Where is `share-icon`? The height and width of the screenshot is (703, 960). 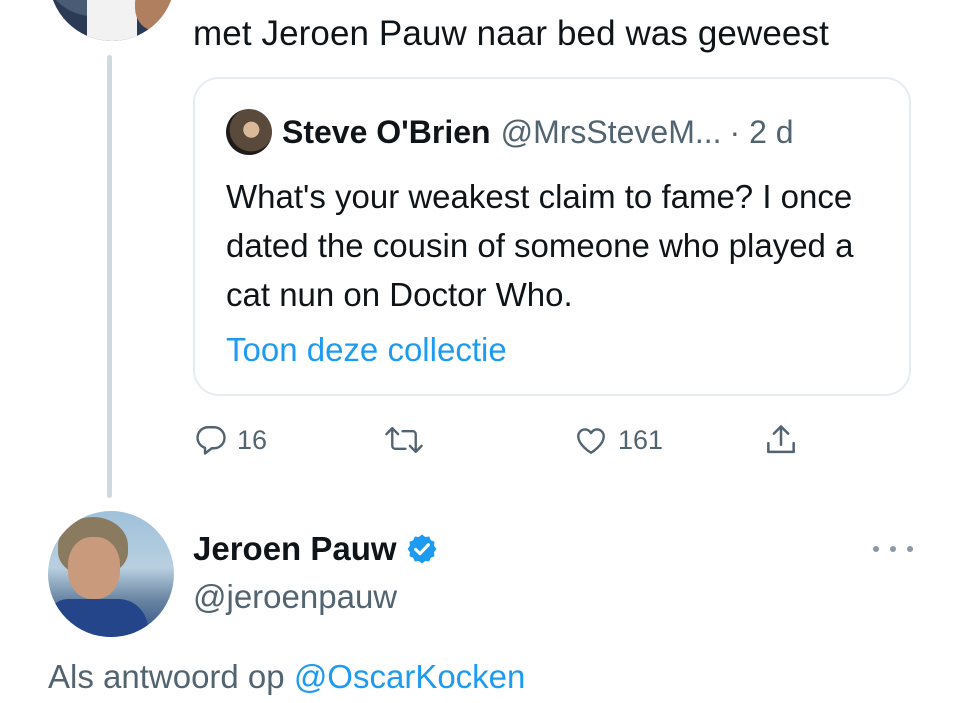 share-icon is located at coordinates (781, 439).